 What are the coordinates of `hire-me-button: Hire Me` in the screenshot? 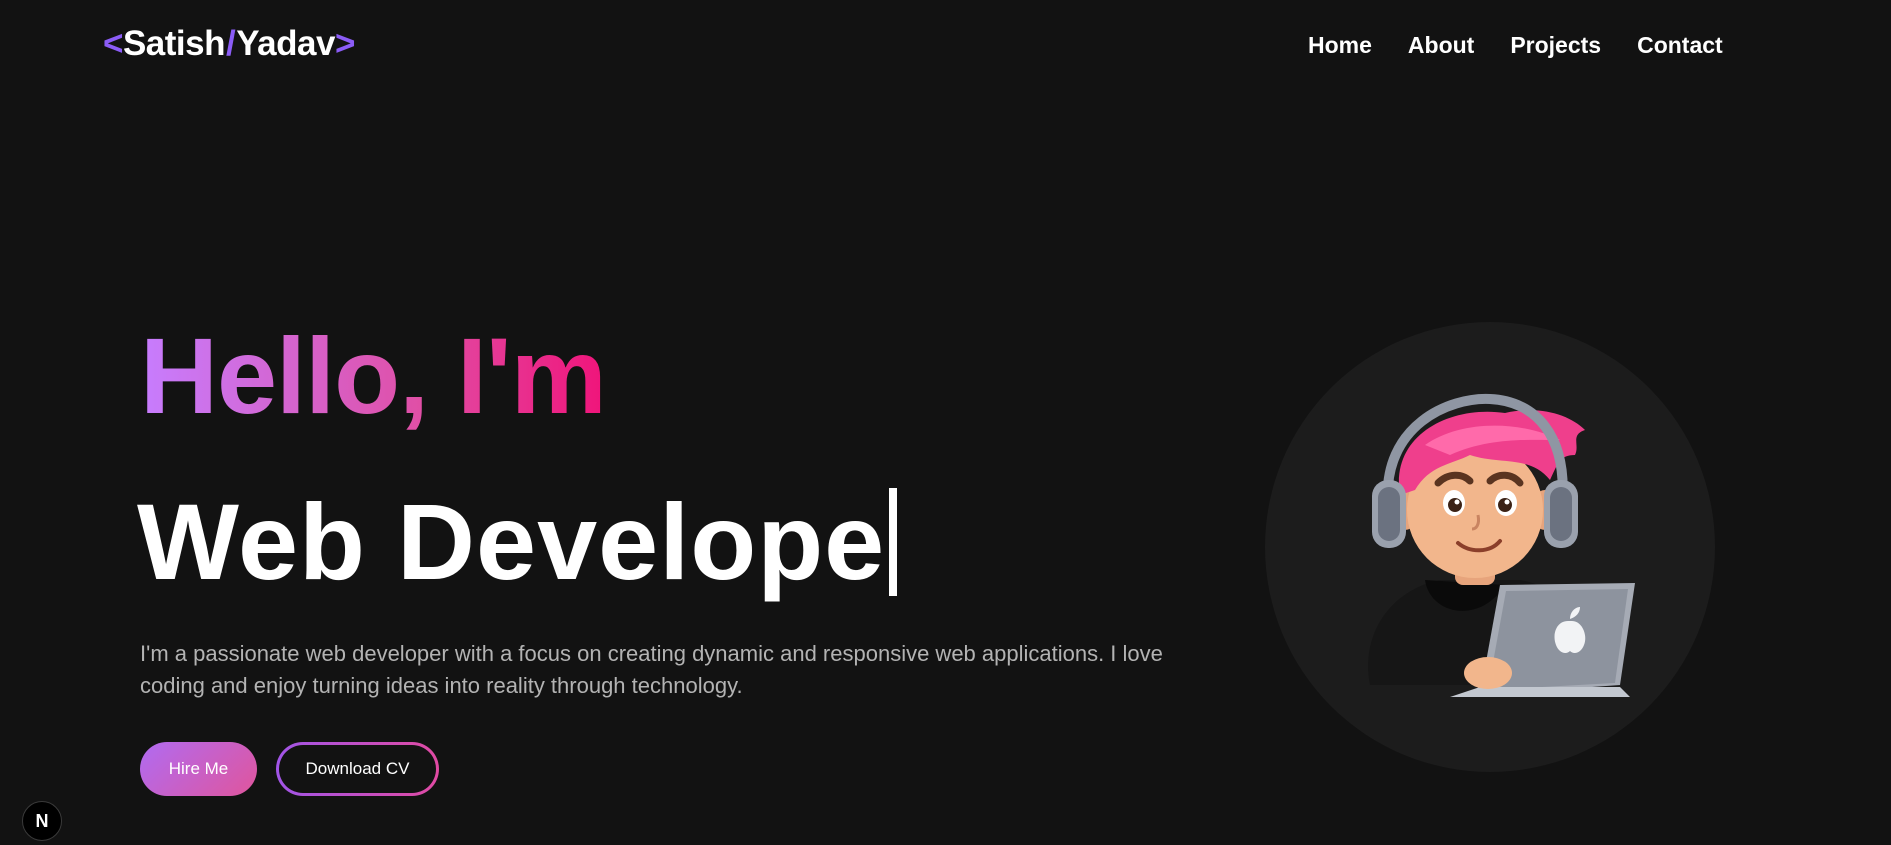 It's located at (198, 769).